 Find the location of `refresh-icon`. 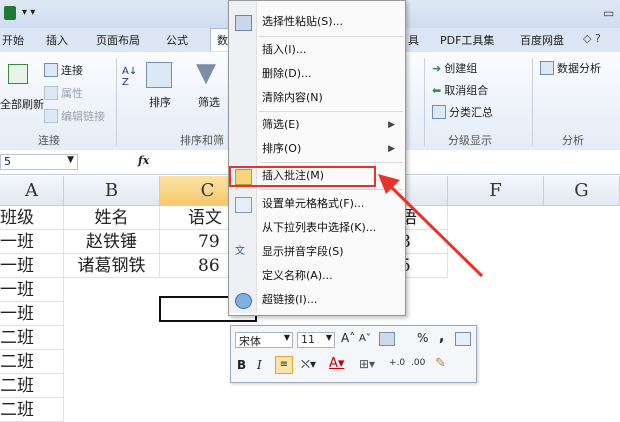

refresh-icon is located at coordinates (18, 74).